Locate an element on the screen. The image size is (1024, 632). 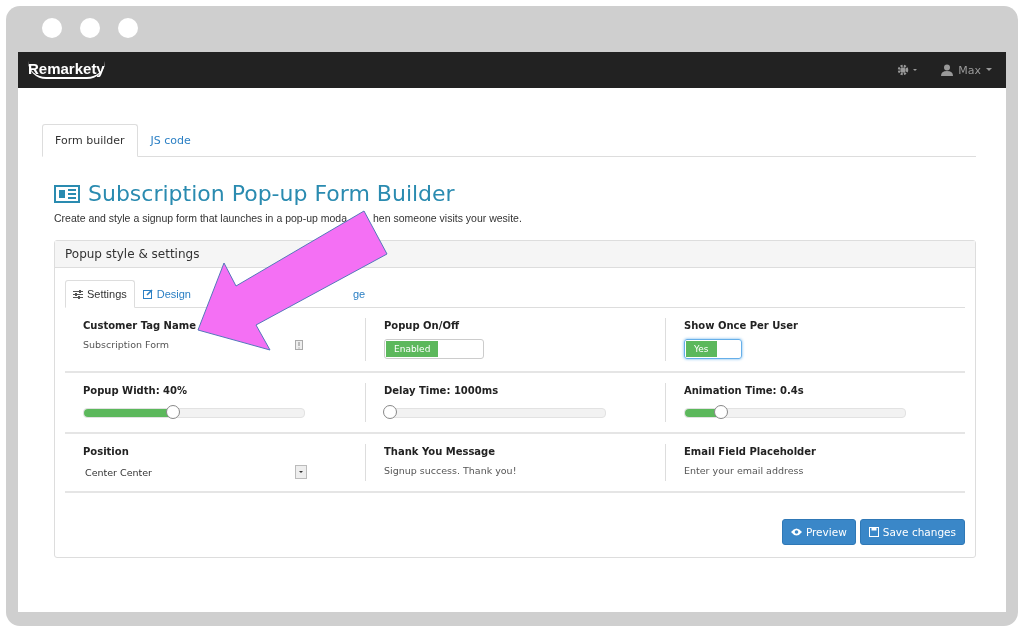
page-title: Subscription Pop-up Form Builder is located at coordinates (271, 193).